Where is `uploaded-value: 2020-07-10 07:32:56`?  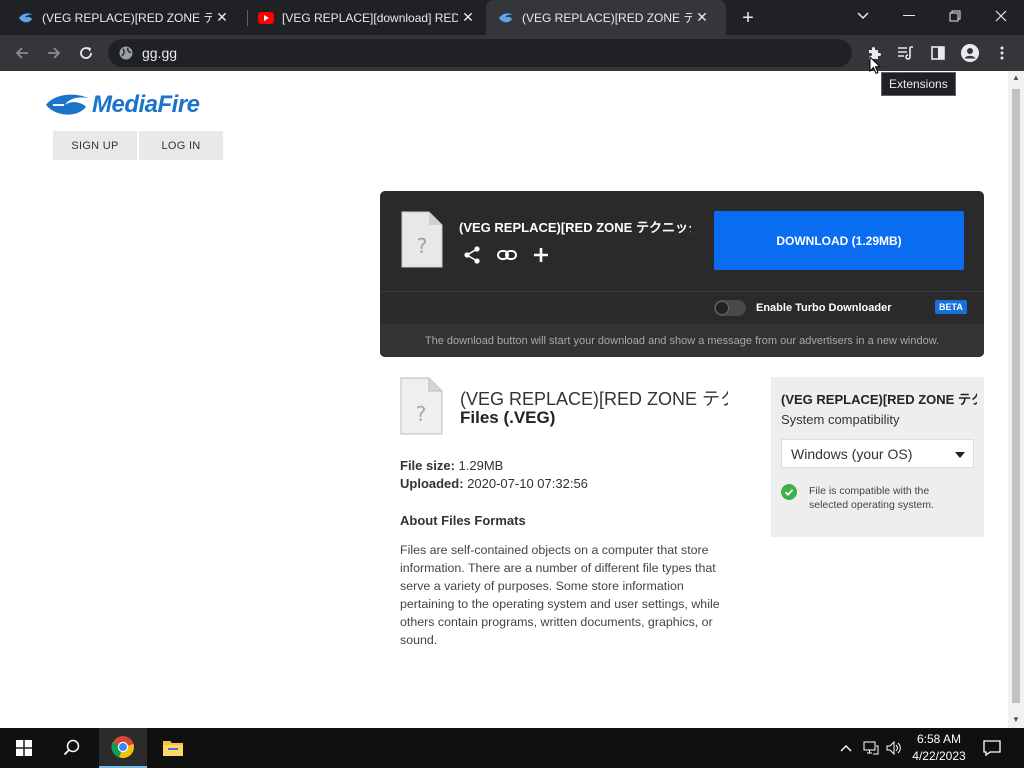 uploaded-value: 2020-07-10 07:32:56 is located at coordinates (527, 483).